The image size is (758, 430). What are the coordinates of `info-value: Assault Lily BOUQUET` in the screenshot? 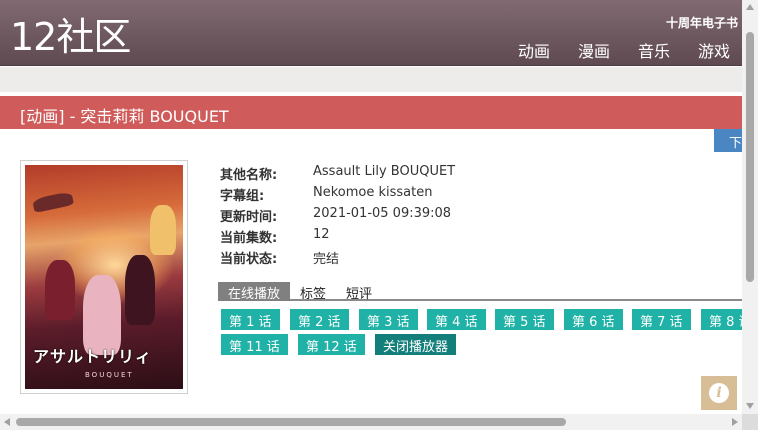 It's located at (384, 171).